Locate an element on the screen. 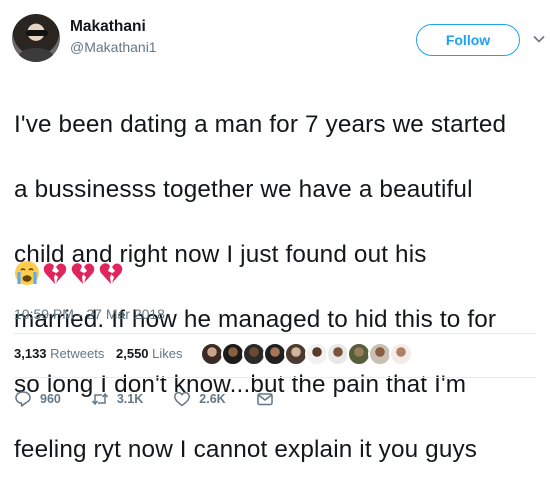  likes-count: 2,550 is located at coordinates (132, 353).